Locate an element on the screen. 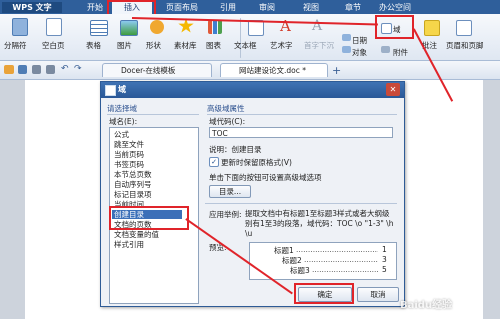  menu-references: 引用 is located at coordinates (228, 7).